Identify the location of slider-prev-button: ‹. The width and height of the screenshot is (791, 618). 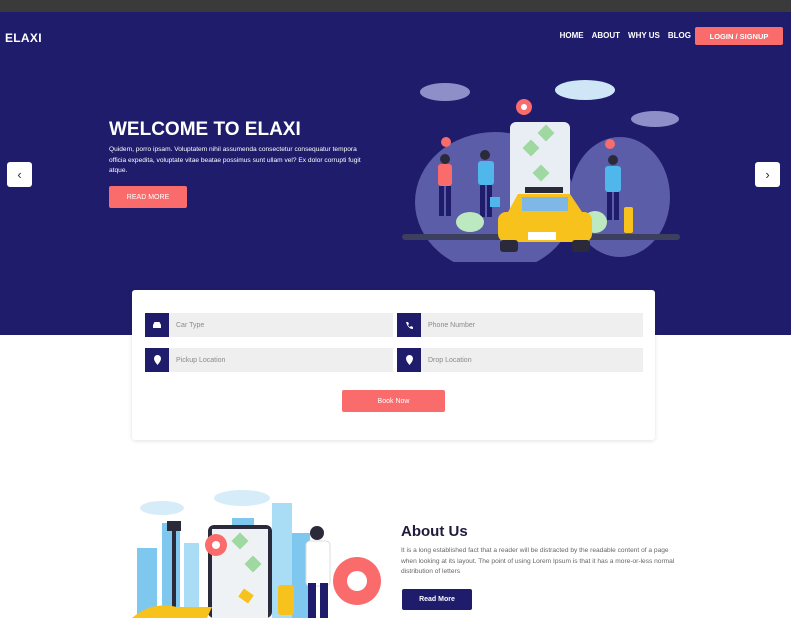
(19, 174).